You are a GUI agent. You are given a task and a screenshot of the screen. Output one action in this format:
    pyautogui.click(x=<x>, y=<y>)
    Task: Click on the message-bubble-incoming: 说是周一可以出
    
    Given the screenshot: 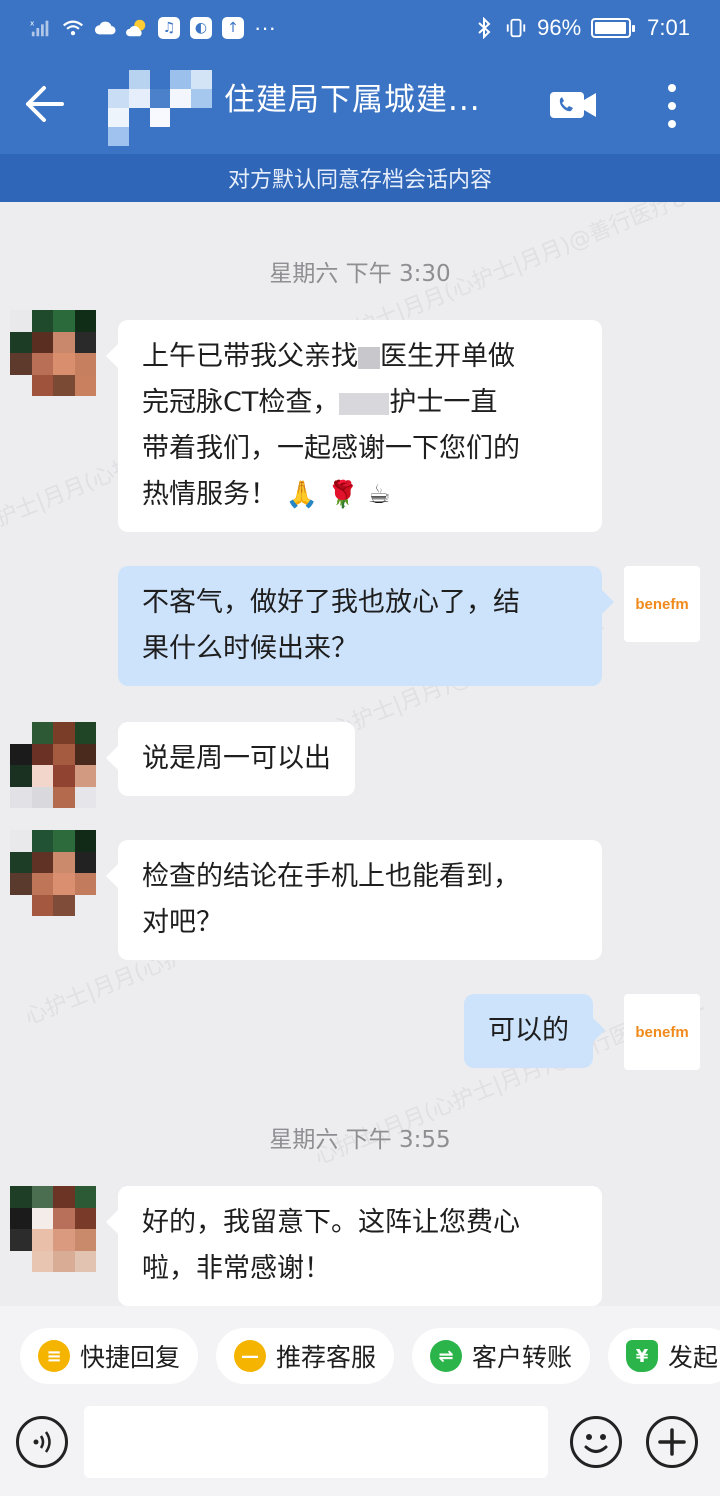 What is the action you would take?
    pyautogui.click(x=230, y=759)
    